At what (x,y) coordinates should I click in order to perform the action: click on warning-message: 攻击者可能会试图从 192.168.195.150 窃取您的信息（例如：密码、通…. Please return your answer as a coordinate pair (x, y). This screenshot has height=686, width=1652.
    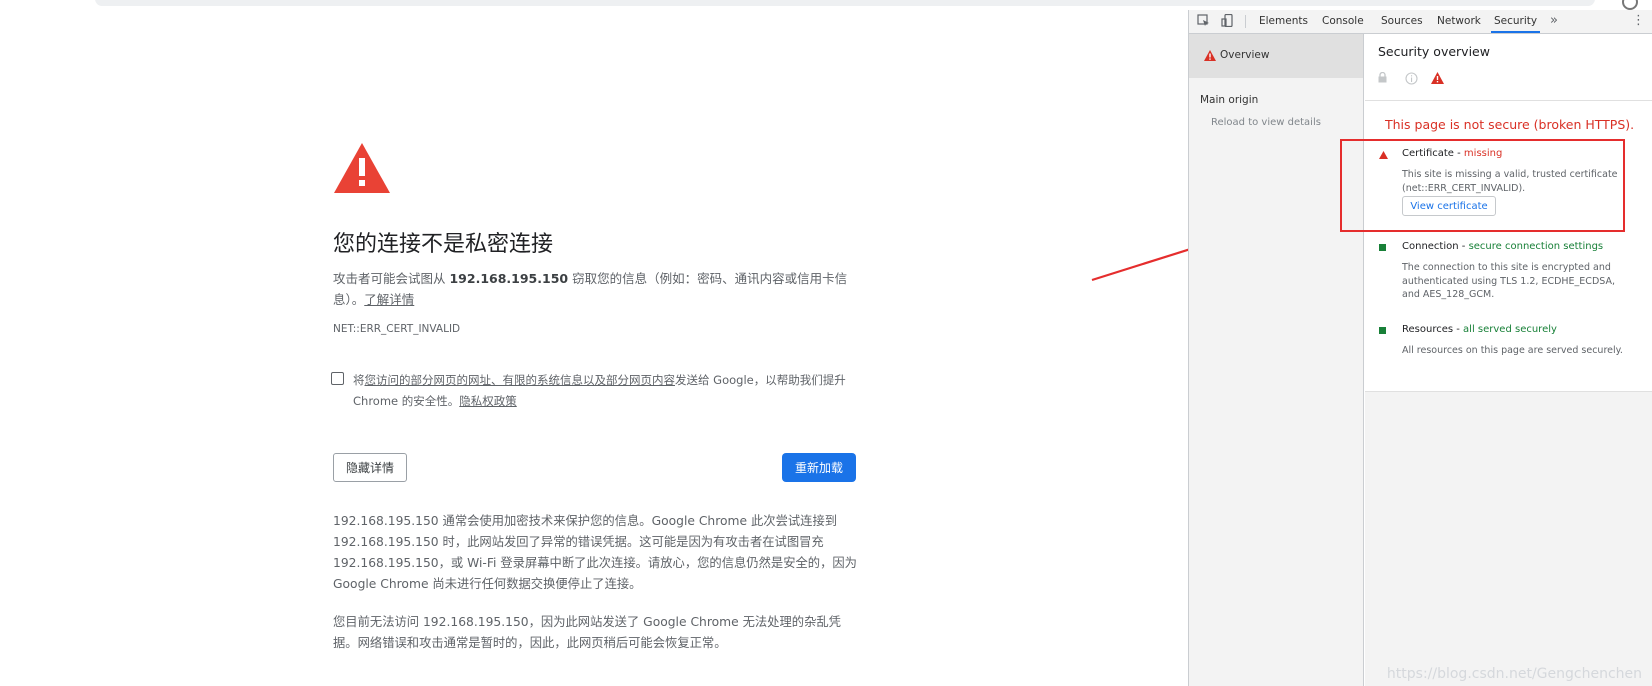
    Looking at the image, I should click on (590, 289).